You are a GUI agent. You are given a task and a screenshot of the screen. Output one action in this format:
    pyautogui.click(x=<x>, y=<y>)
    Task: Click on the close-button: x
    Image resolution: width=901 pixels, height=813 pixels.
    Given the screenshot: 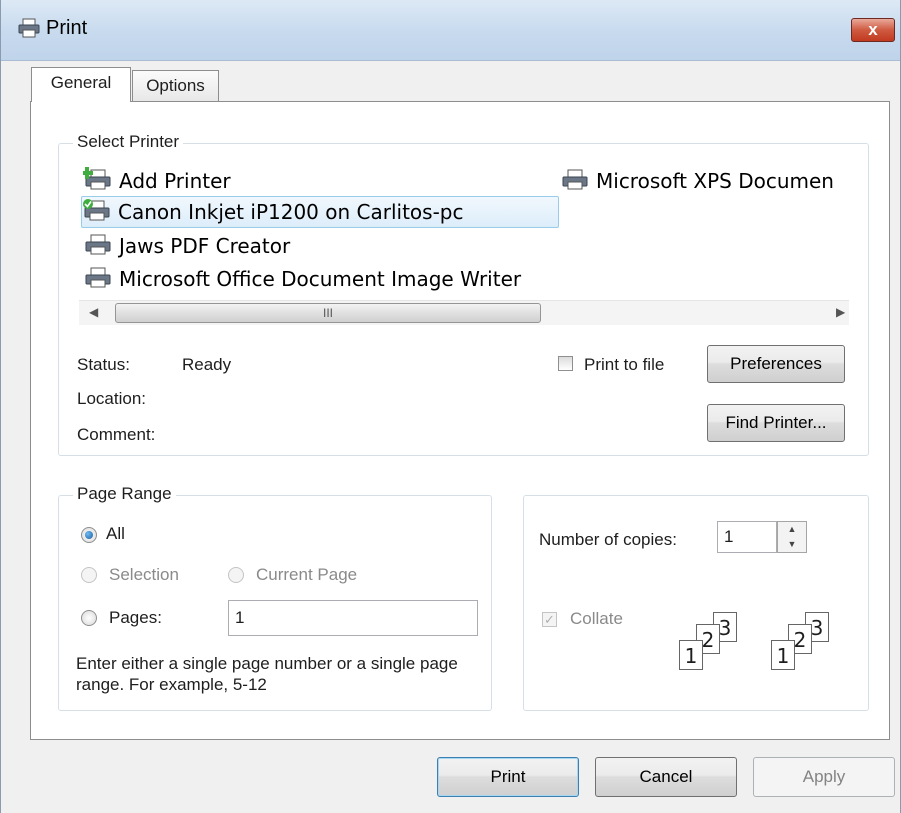 What is the action you would take?
    pyautogui.click(x=873, y=30)
    